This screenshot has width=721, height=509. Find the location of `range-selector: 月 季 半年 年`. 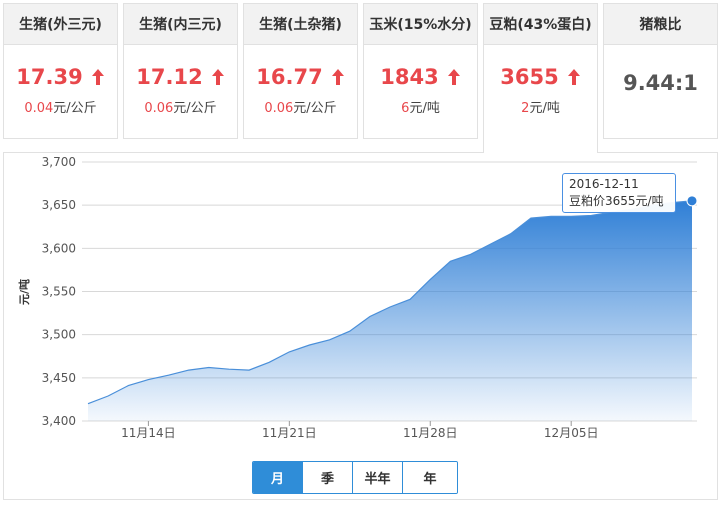

range-selector: 月 季 半年 年 is located at coordinates (355, 477).